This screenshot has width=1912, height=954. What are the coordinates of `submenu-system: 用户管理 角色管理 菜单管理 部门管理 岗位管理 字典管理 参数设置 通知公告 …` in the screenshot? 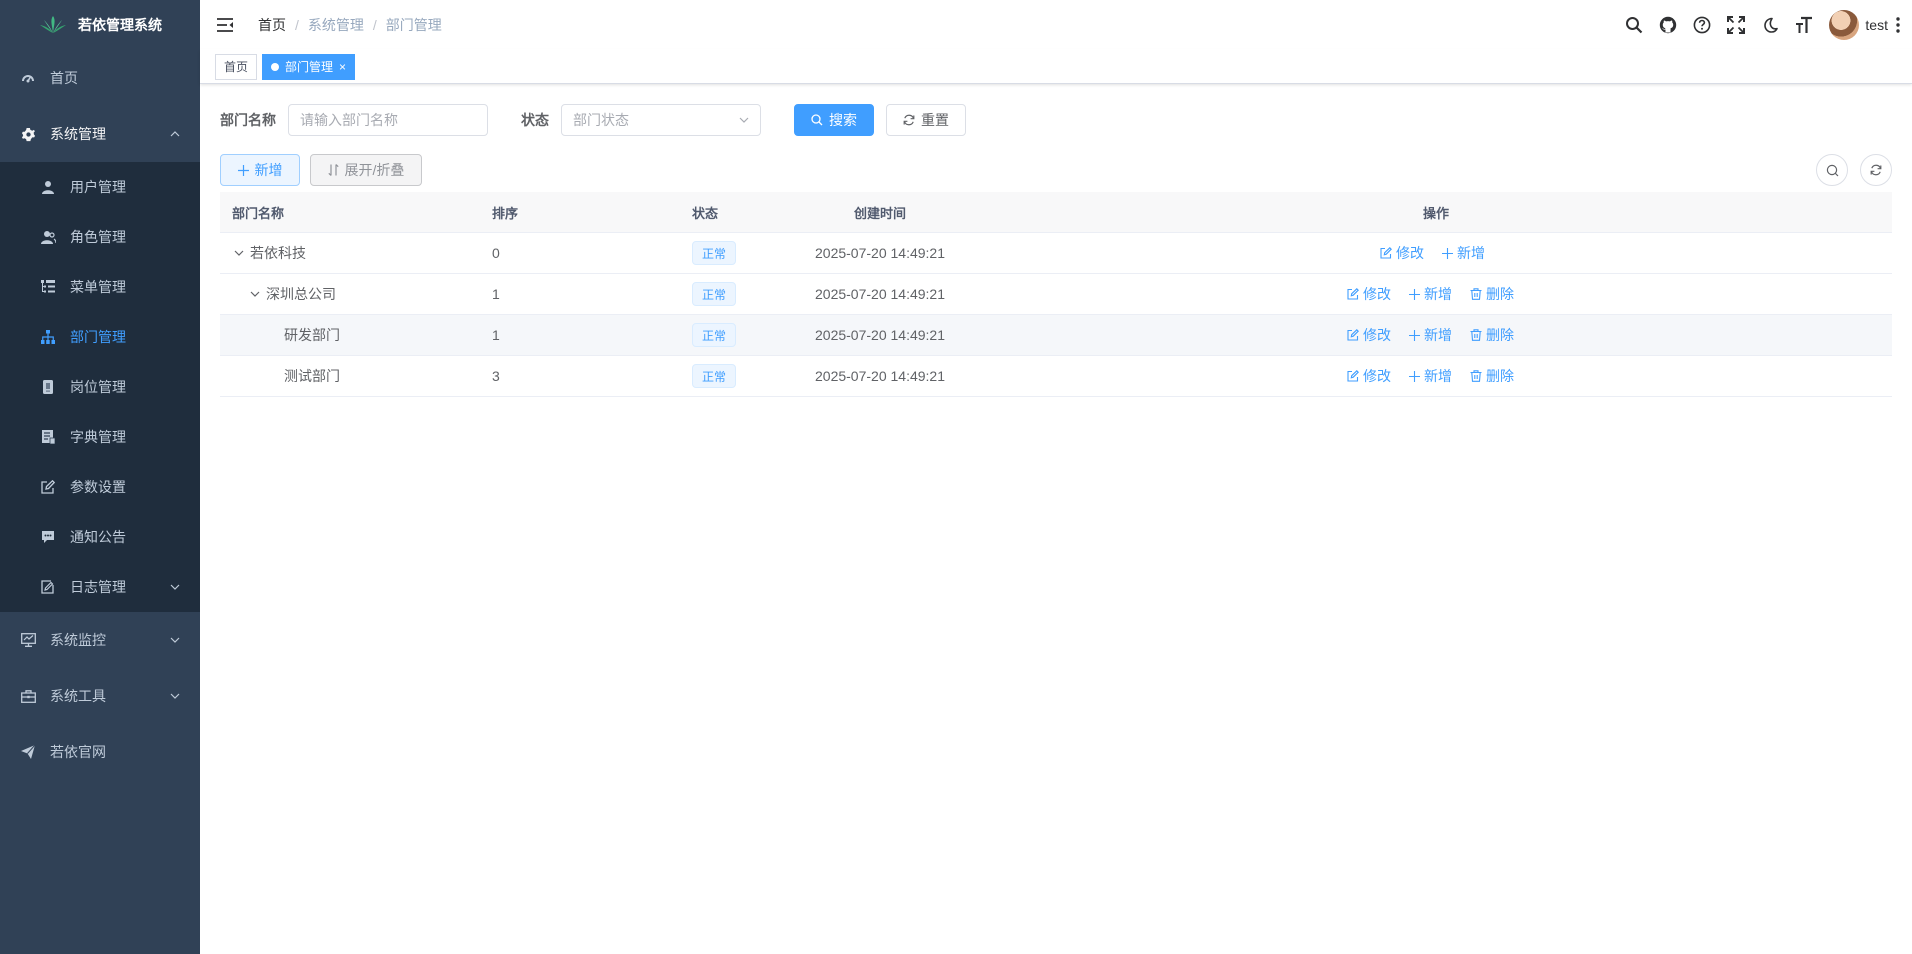 It's located at (100, 387).